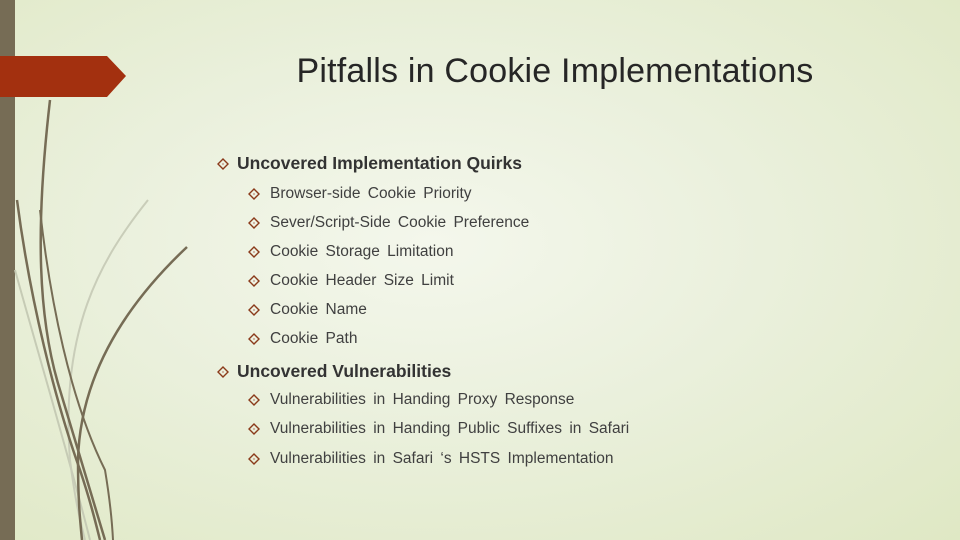 The width and height of the screenshot is (960, 540). I want to click on list-item: Cookie Header Size Limit, so click(351, 281).